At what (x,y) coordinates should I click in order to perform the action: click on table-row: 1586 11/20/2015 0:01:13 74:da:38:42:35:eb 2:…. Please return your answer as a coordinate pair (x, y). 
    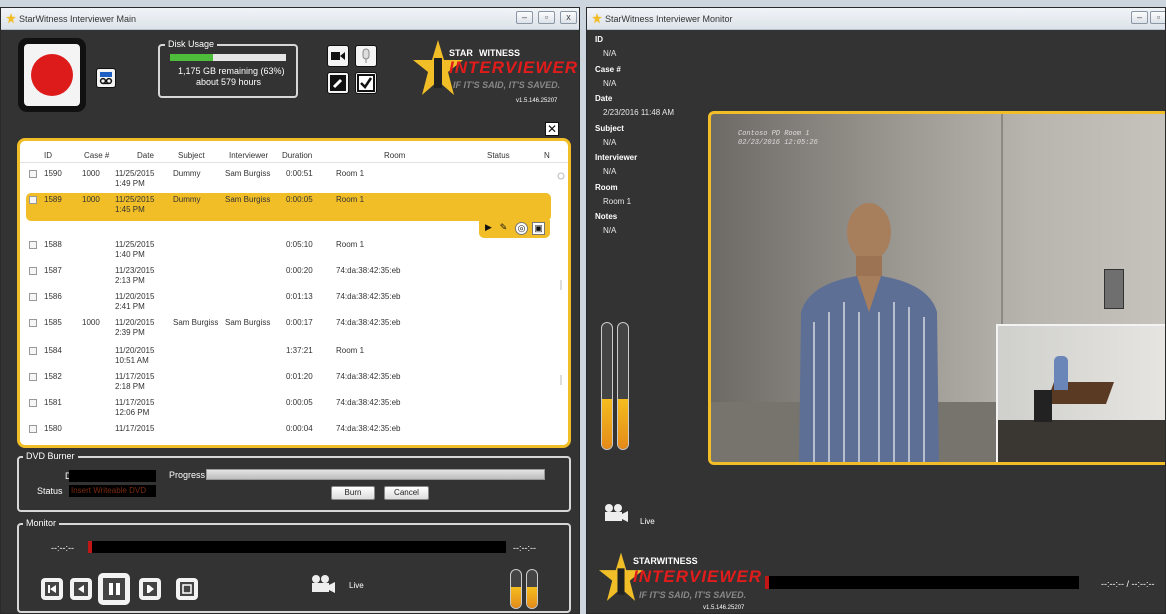
    Looking at the image, I should click on (294, 303).